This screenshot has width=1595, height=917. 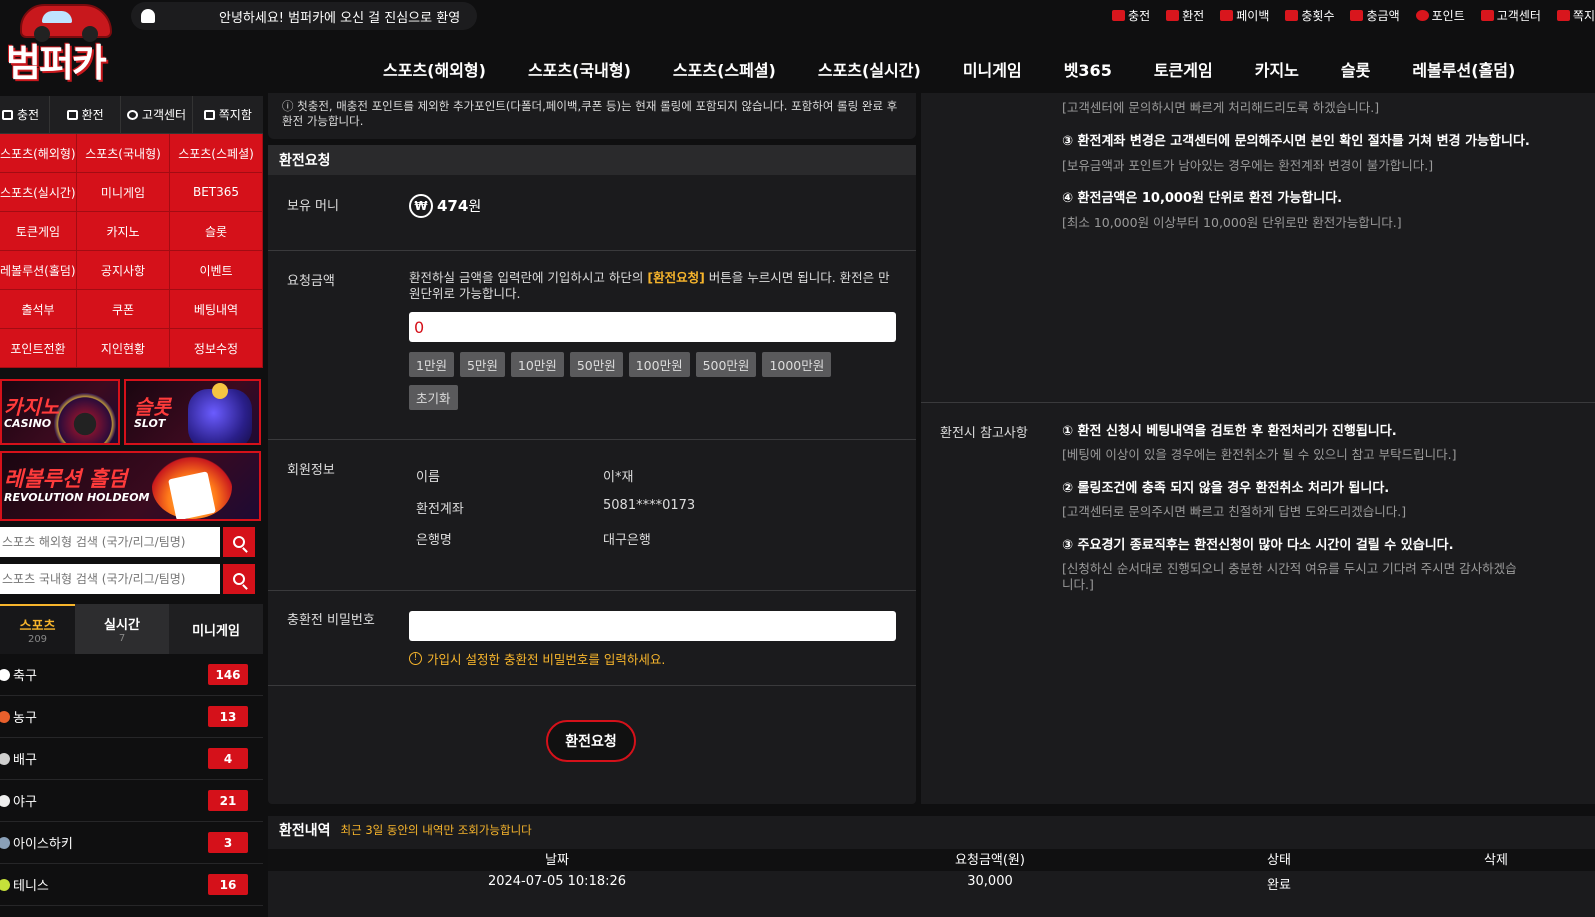 I want to click on logo: 범퍼카, so click(x=66, y=43).